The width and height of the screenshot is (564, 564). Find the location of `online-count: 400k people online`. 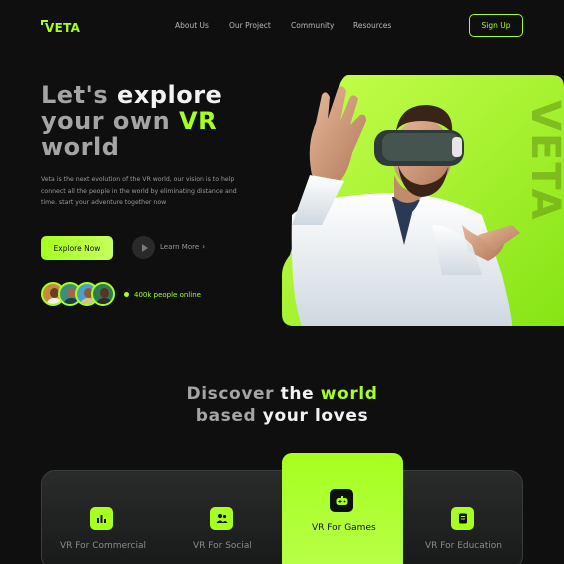

online-count: 400k people online is located at coordinates (167, 295).